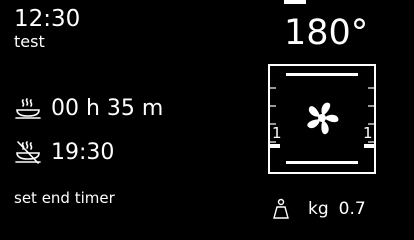  Describe the element at coordinates (322, 74) in the screenshot. I see `top-heater-element` at that location.